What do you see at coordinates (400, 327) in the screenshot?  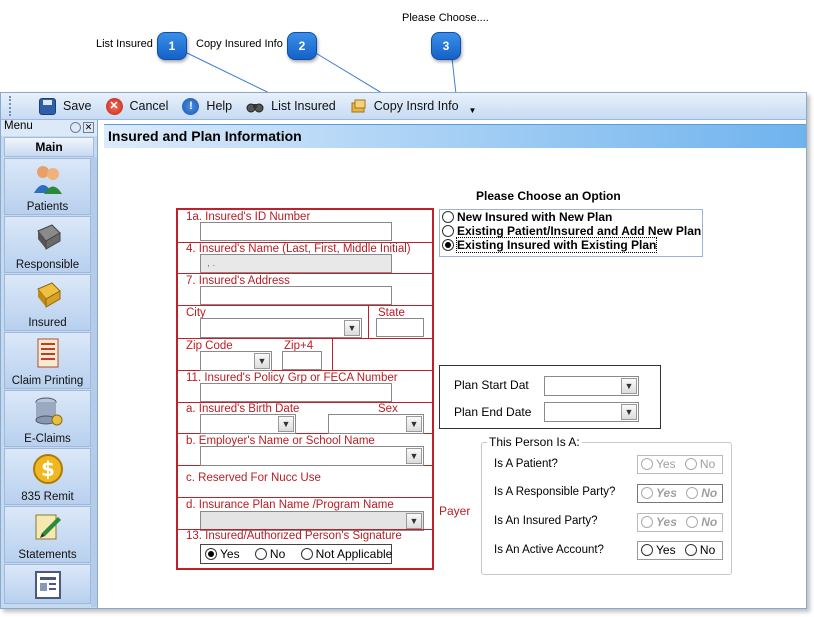 I see `state-input` at bounding box center [400, 327].